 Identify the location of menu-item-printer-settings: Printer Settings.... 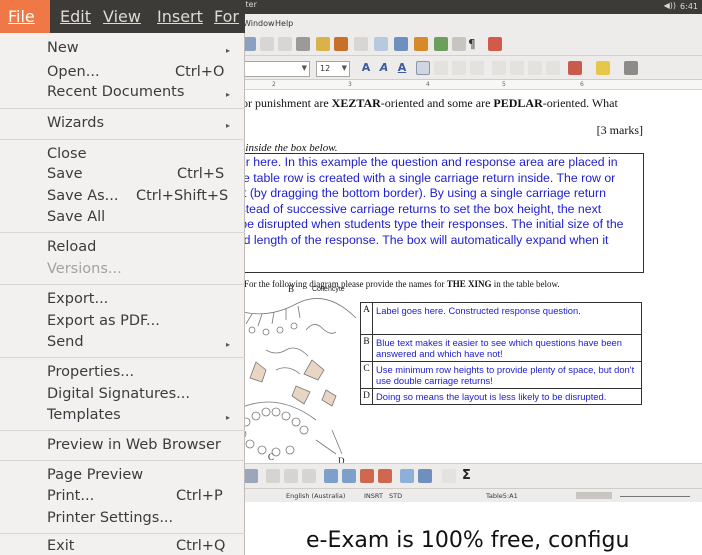
(110, 518).